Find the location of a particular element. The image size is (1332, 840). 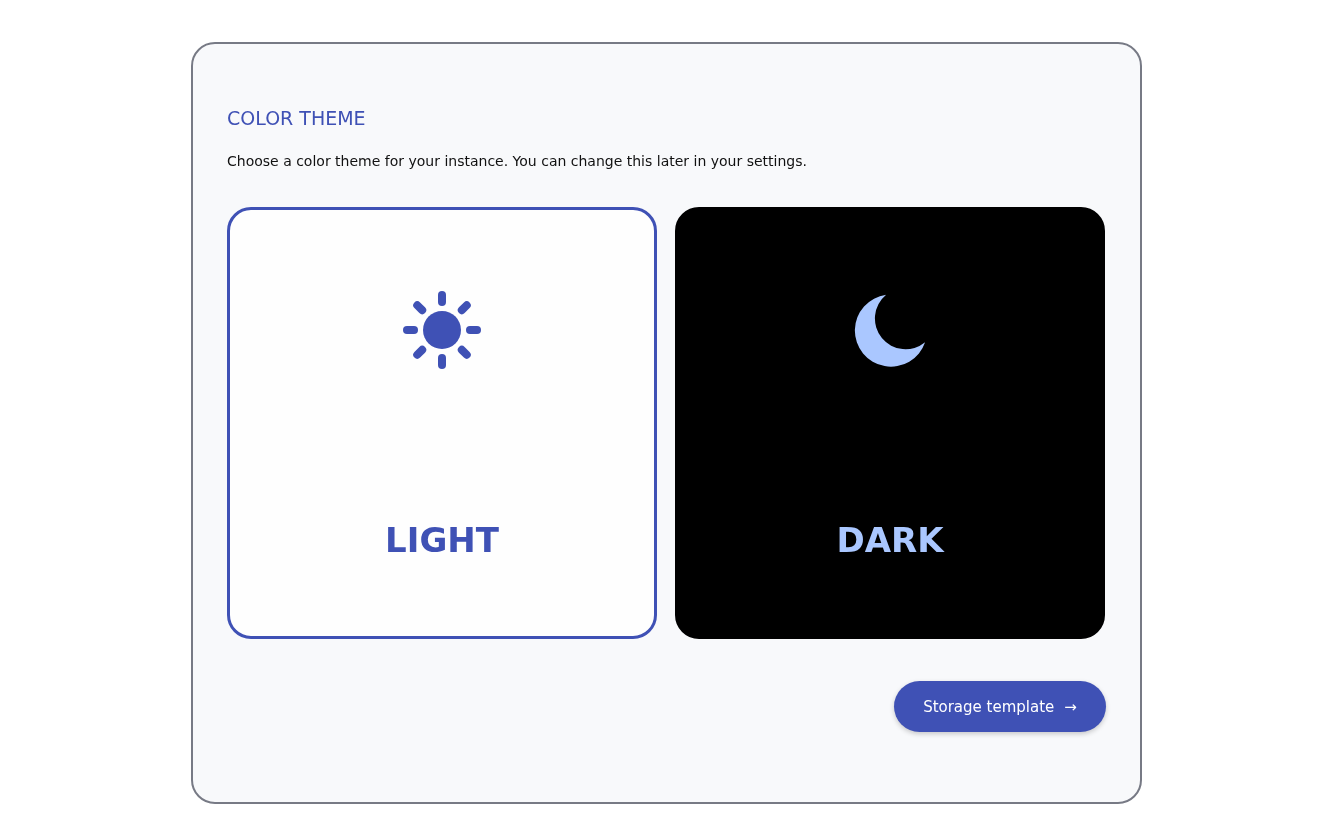

arrow-icon: → is located at coordinates (1070, 706).